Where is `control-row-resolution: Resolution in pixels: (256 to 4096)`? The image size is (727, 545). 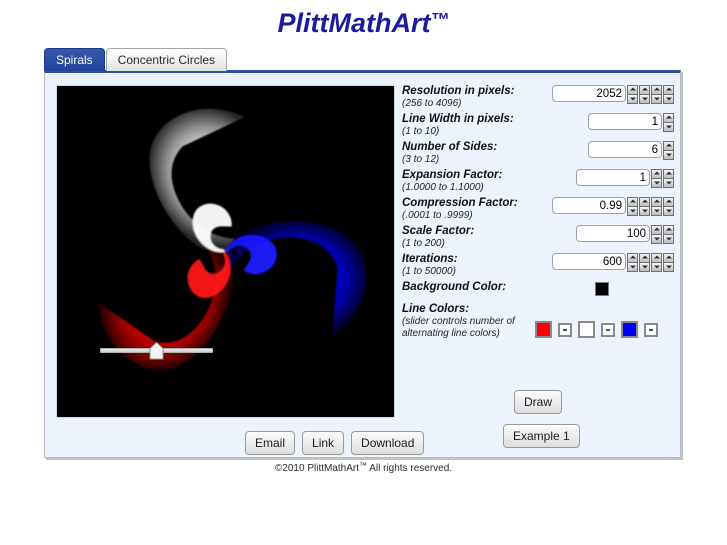 control-row-resolution: Resolution in pixels: (256 to 4096) is located at coordinates (538, 98).